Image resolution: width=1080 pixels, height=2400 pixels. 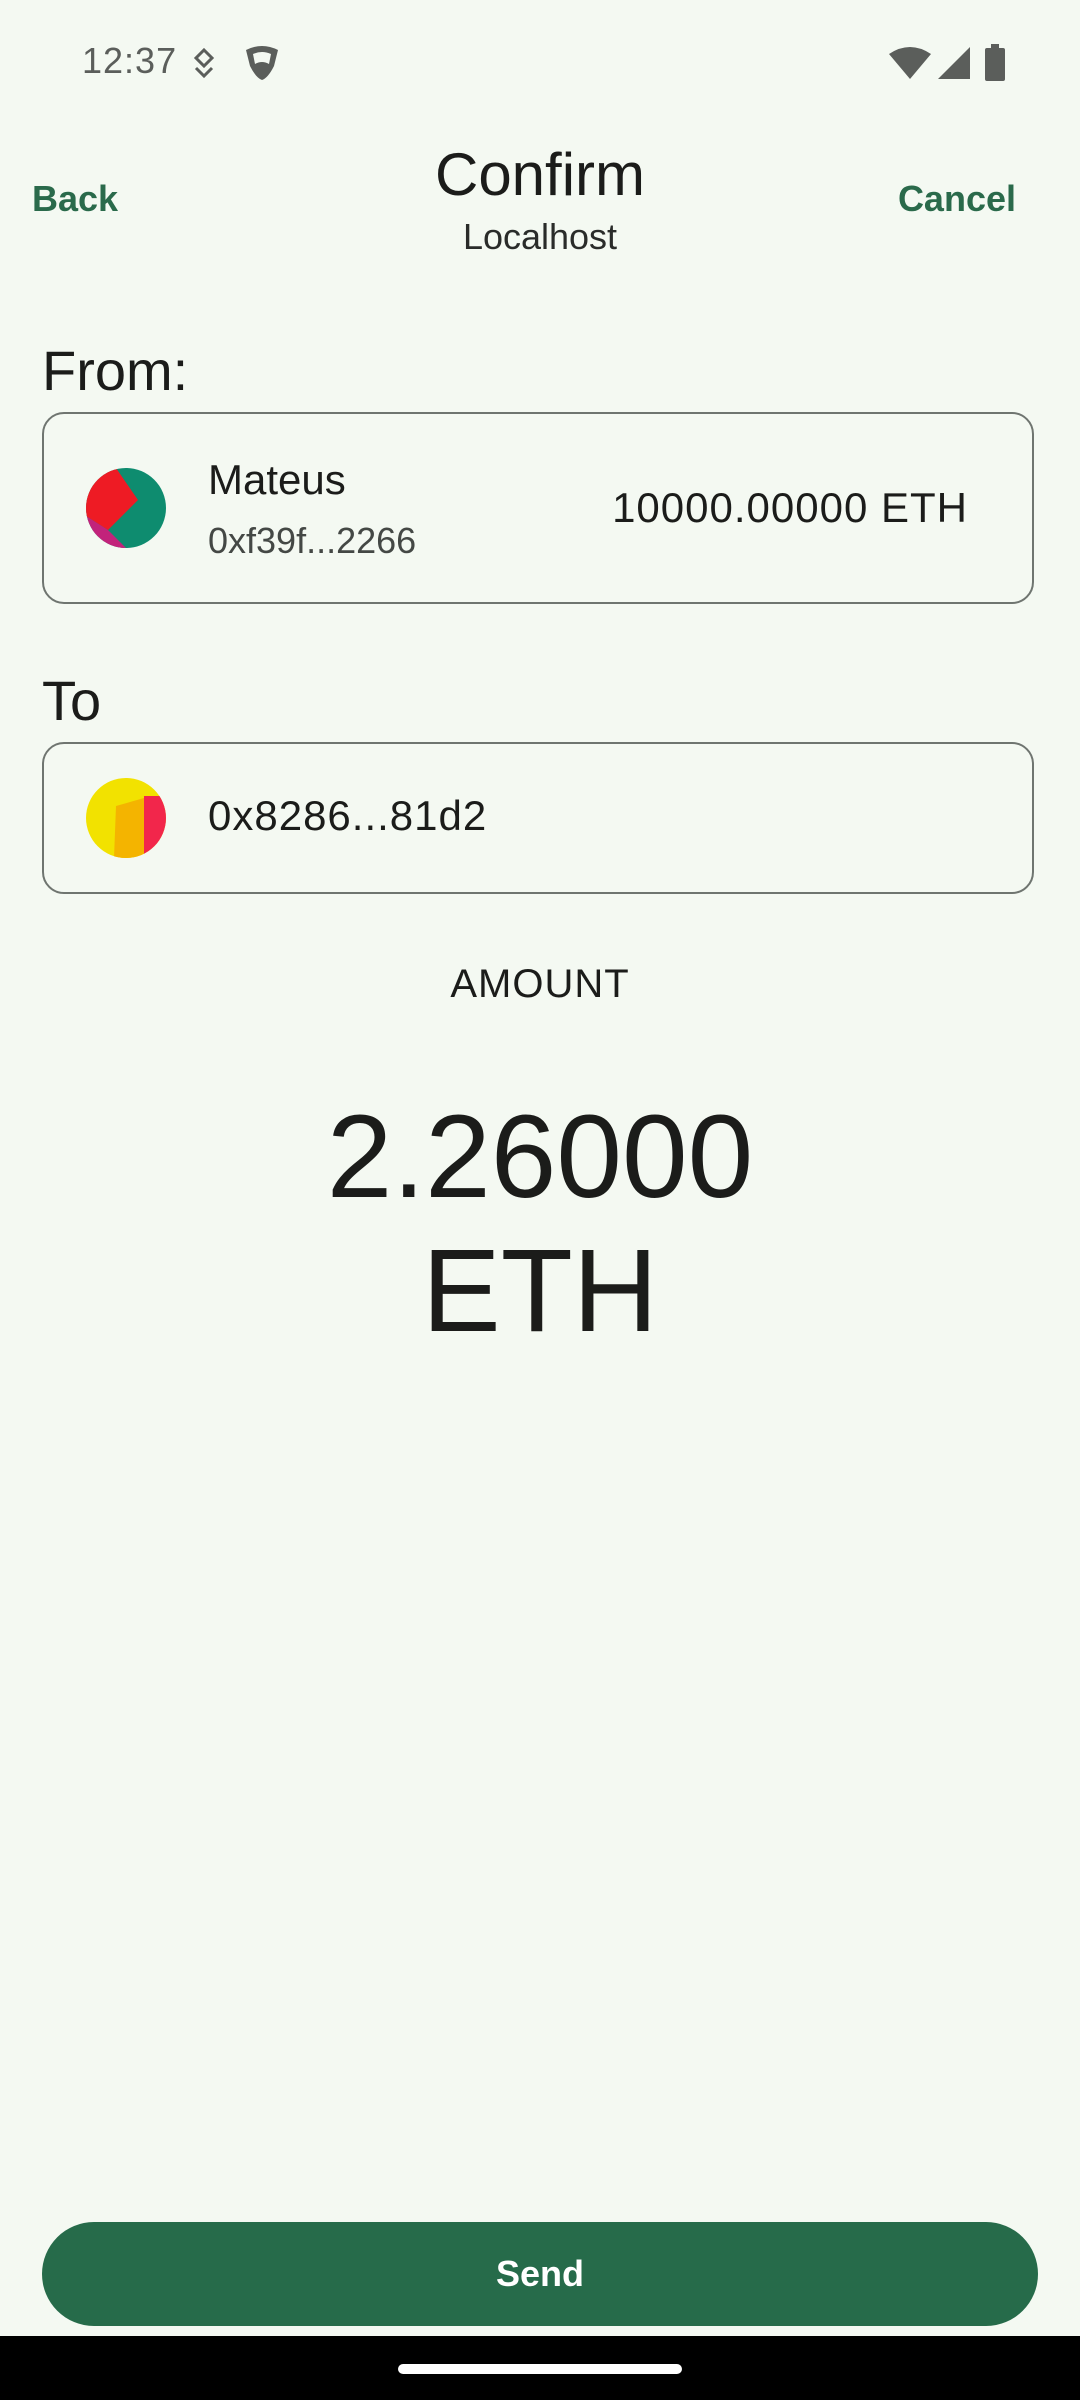 I want to click on navigation-bar, so click(x=540, y=2368).